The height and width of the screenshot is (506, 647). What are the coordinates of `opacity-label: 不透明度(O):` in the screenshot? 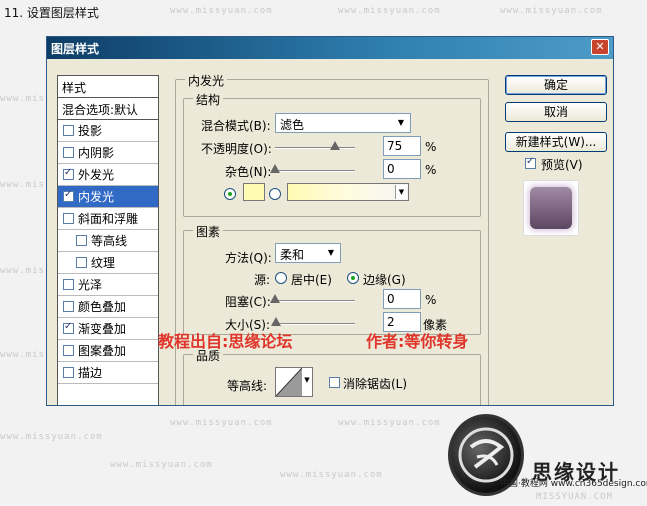 It's located at (236, 149).